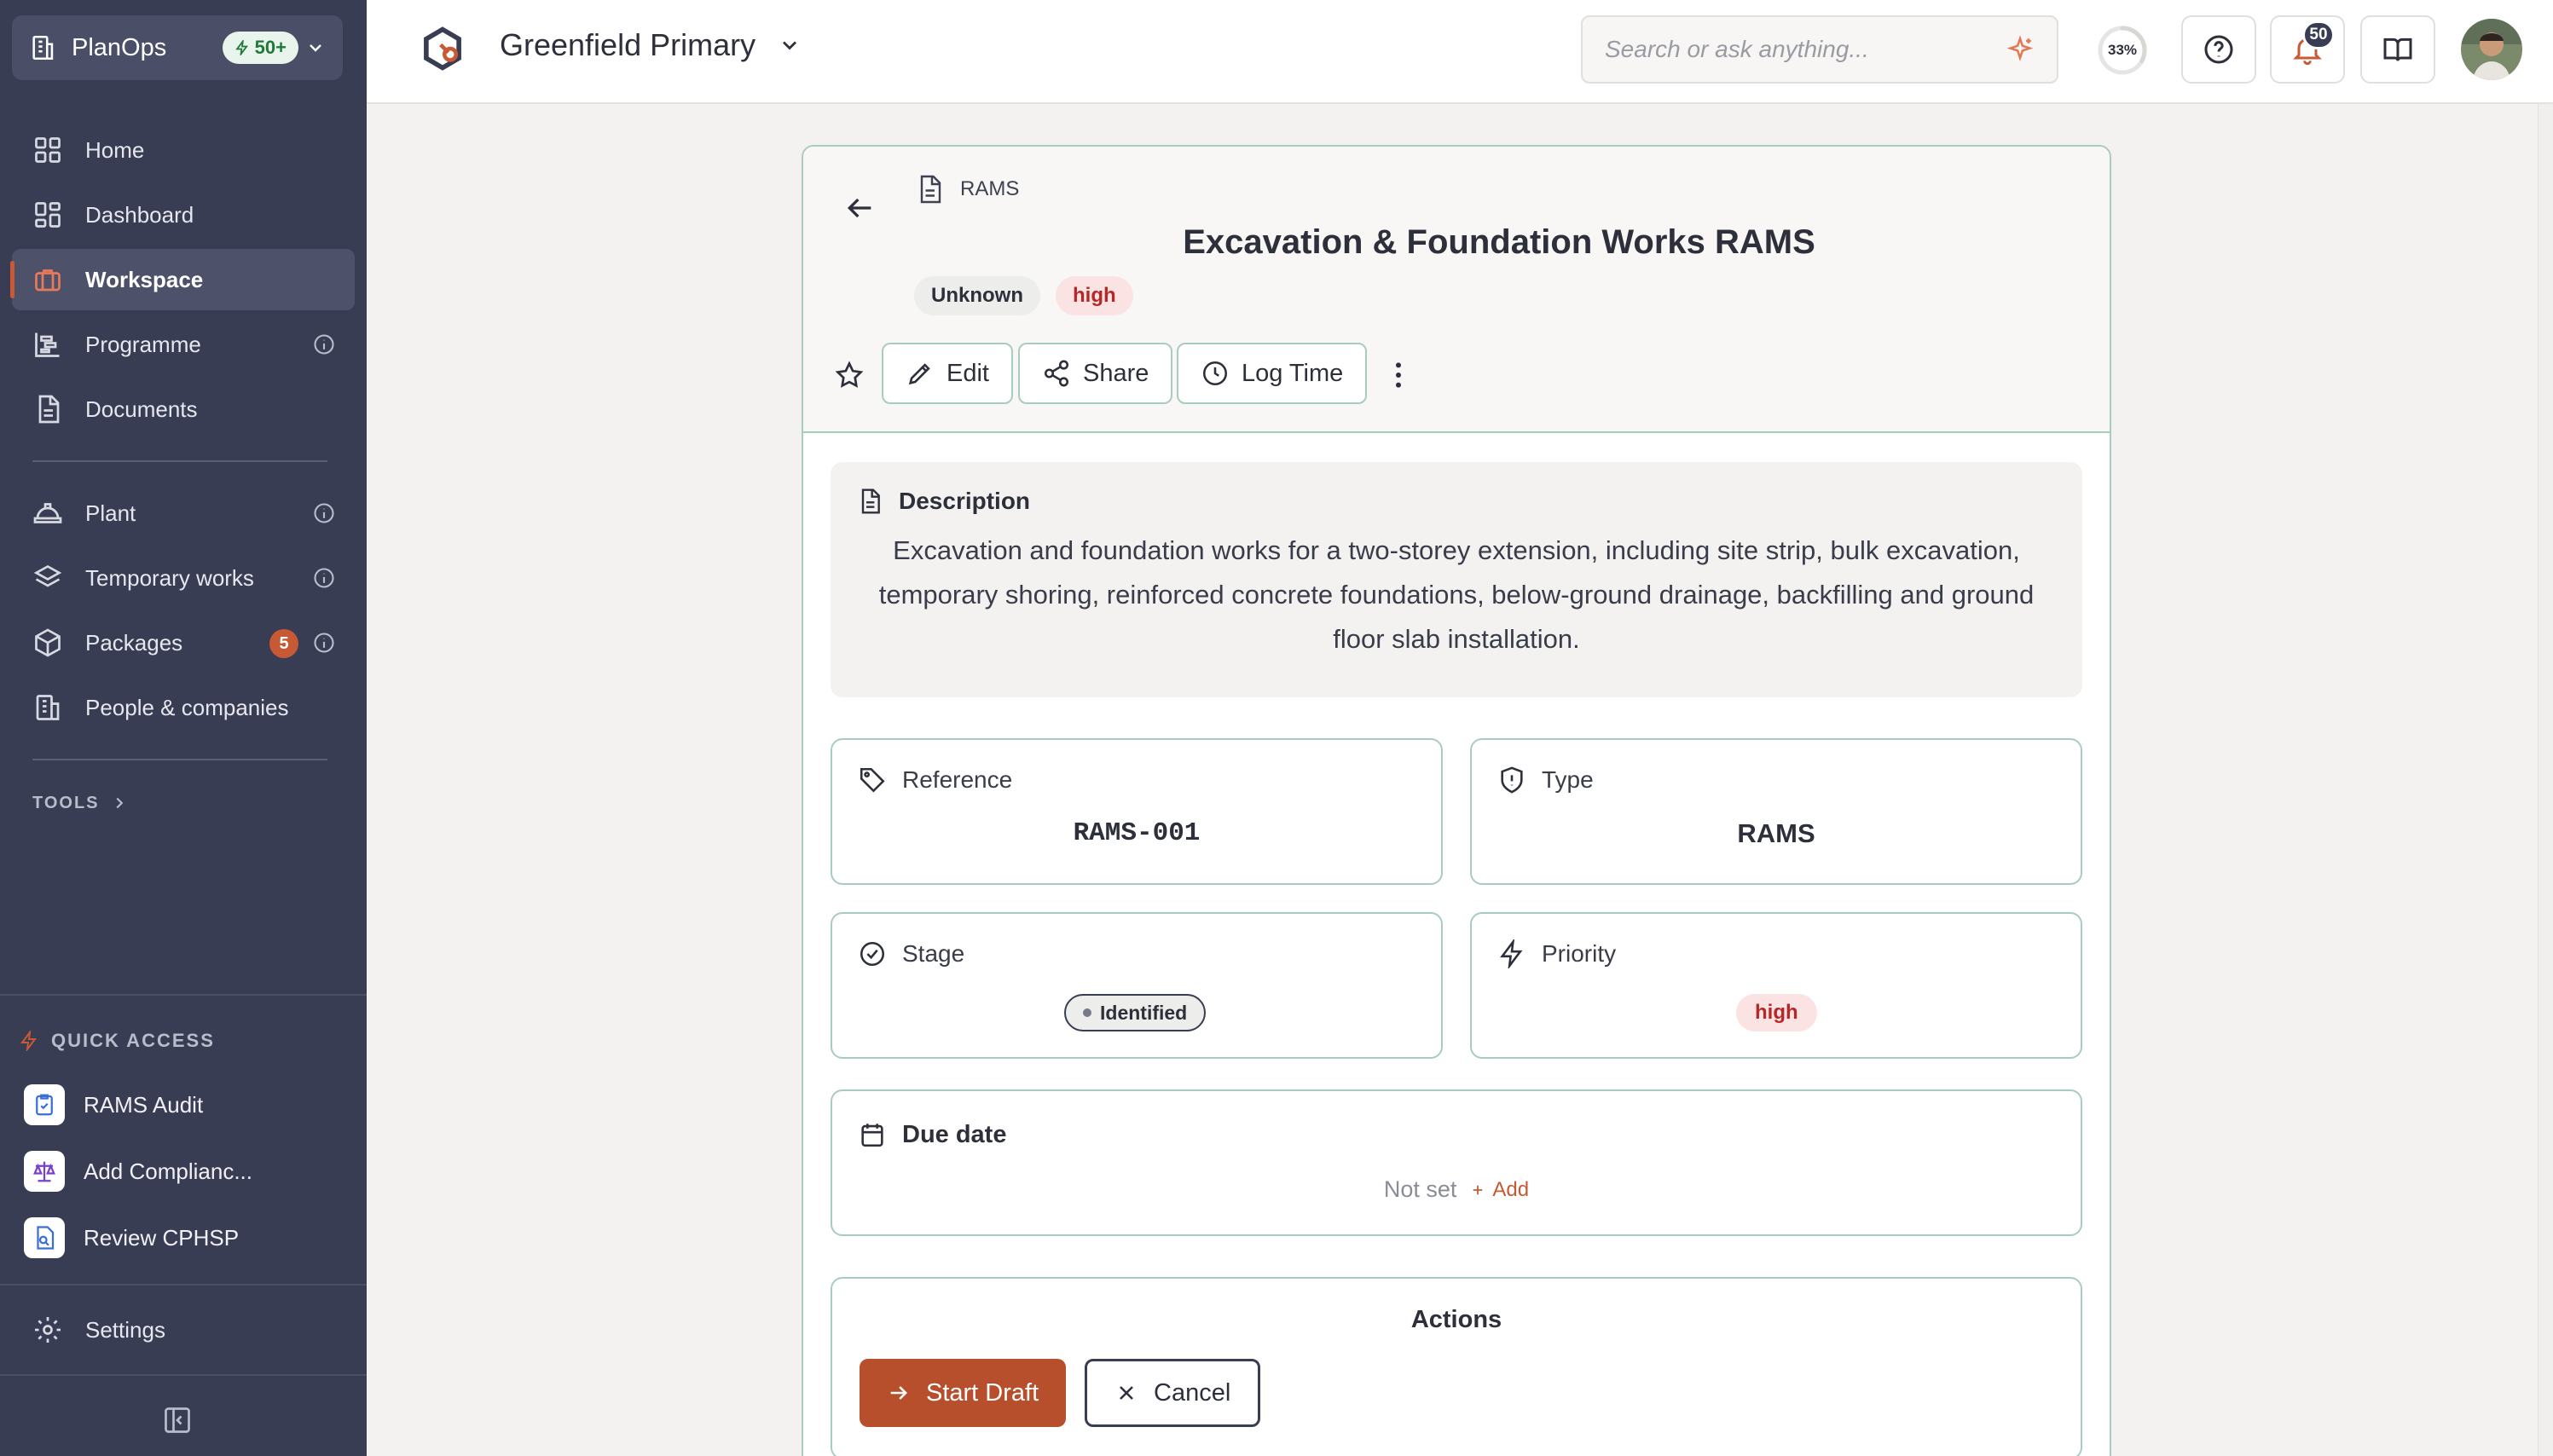  I want to click on stage-field: Stage Identified, so click(1137, 986).